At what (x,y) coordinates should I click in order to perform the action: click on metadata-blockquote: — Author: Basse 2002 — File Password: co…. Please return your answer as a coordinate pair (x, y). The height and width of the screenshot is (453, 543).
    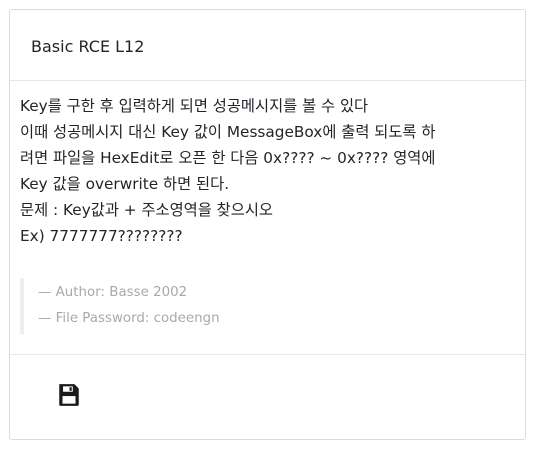
    Looking at the image, I should click on (266, 306).